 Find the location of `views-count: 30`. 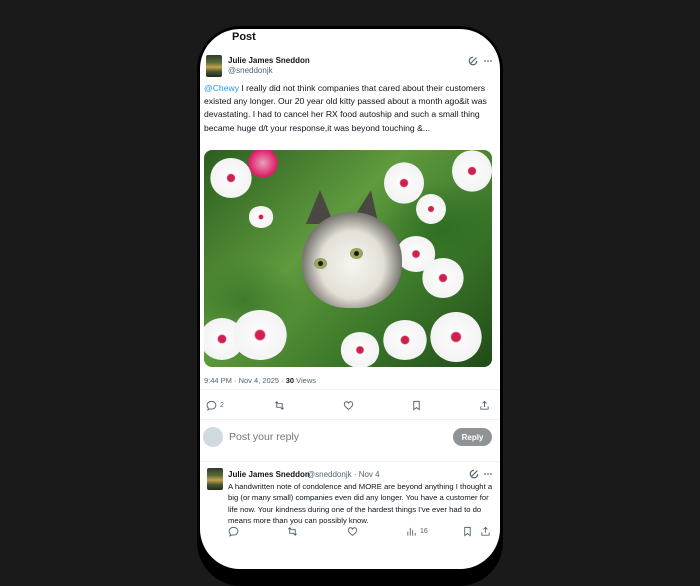

views-count: 30 is located at coordinates (290, 380).